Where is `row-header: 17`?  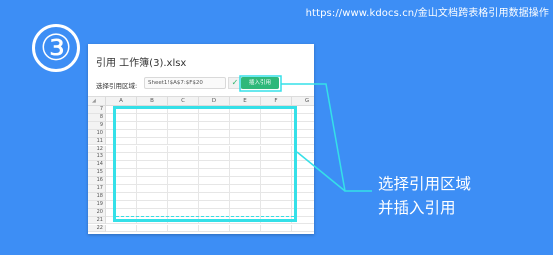
row-header: 17 is located at coordinates (97, 189).